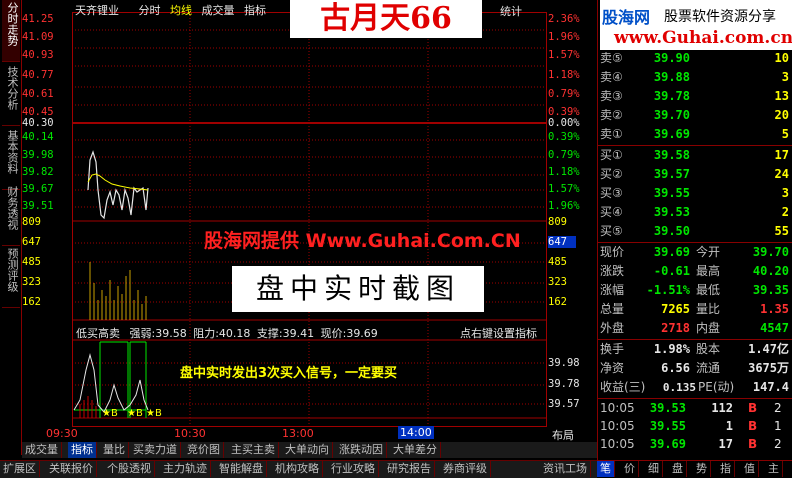  Describe the element at coordinates (155, 450) in the screenshot. I see `tab-buy-sell-power: 买卖力道` at that location.